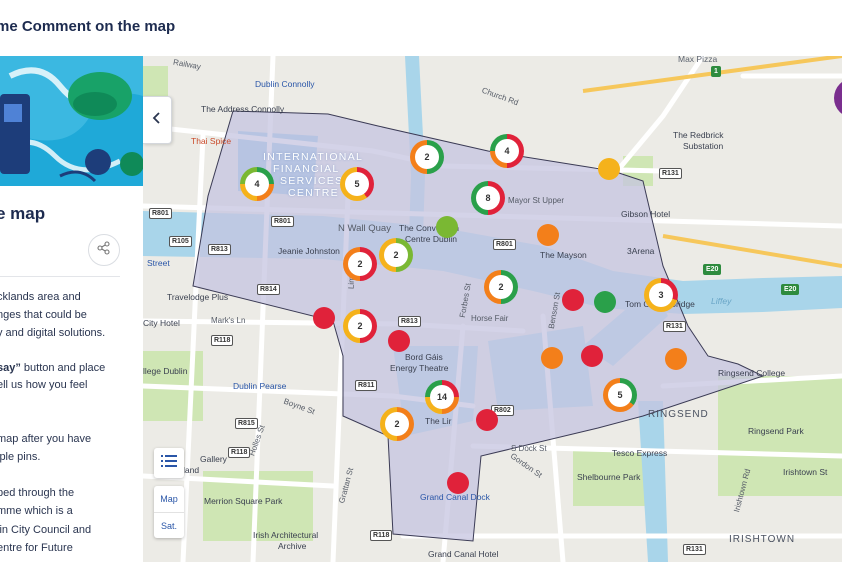  What do you see at coordinates (44, 385) in the screenshot?
I see `panel-text-line: ell us how you feel` at bounding box center [44, 385].